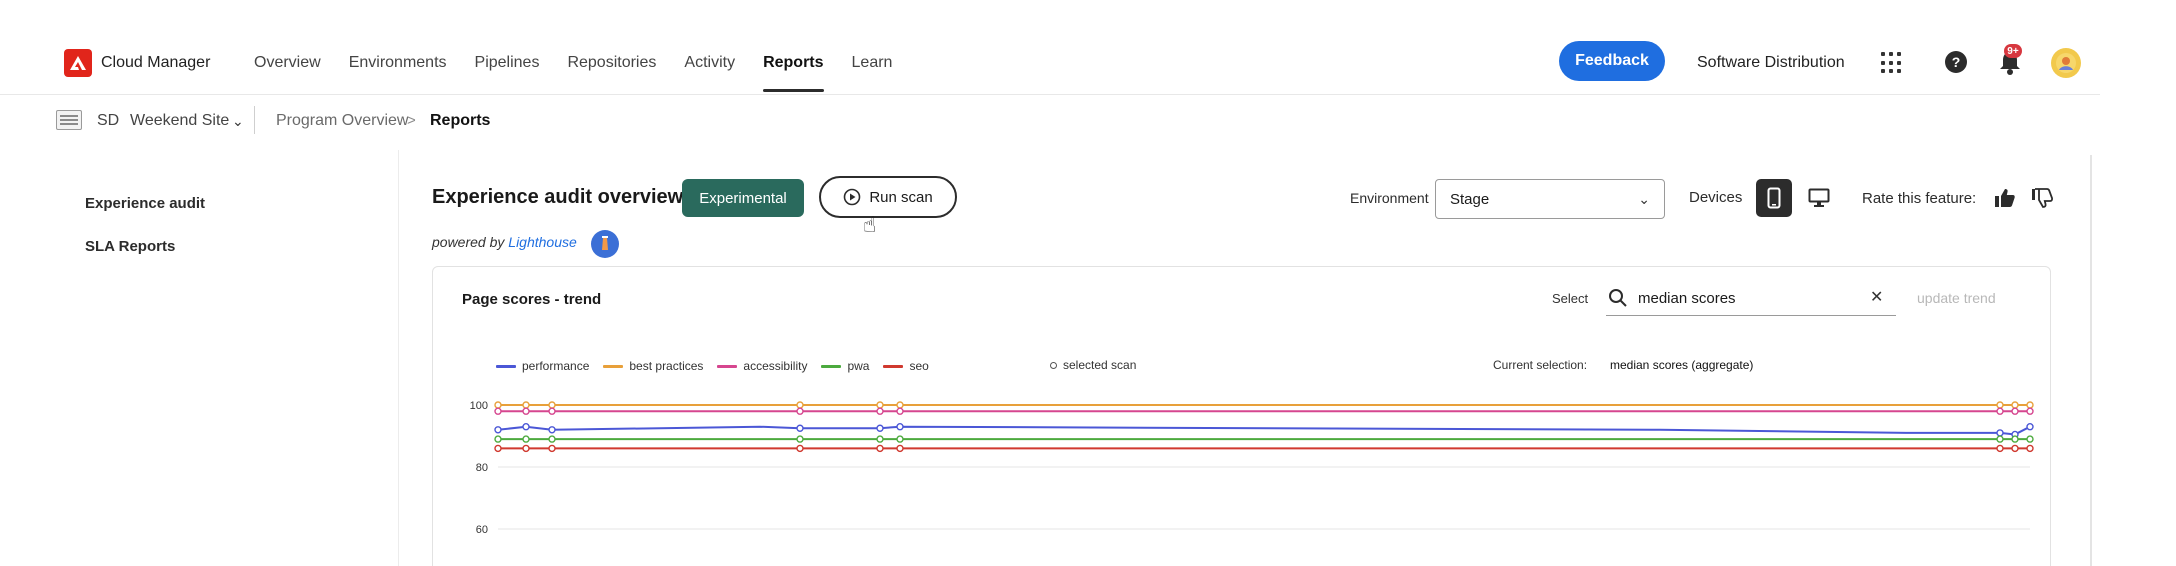 The width and height of the screenshot is (2176, 566). What do you see at coordinates (872, 64) in the screenshot?
I see `nav-learn: Learn` at bounding box center [872, 64].